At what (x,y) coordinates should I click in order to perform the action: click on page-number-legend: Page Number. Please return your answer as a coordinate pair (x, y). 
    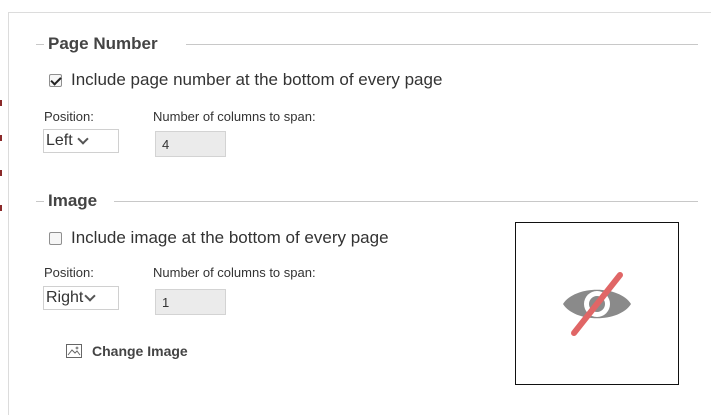
    Looking at the image, I should click on (97, 44).